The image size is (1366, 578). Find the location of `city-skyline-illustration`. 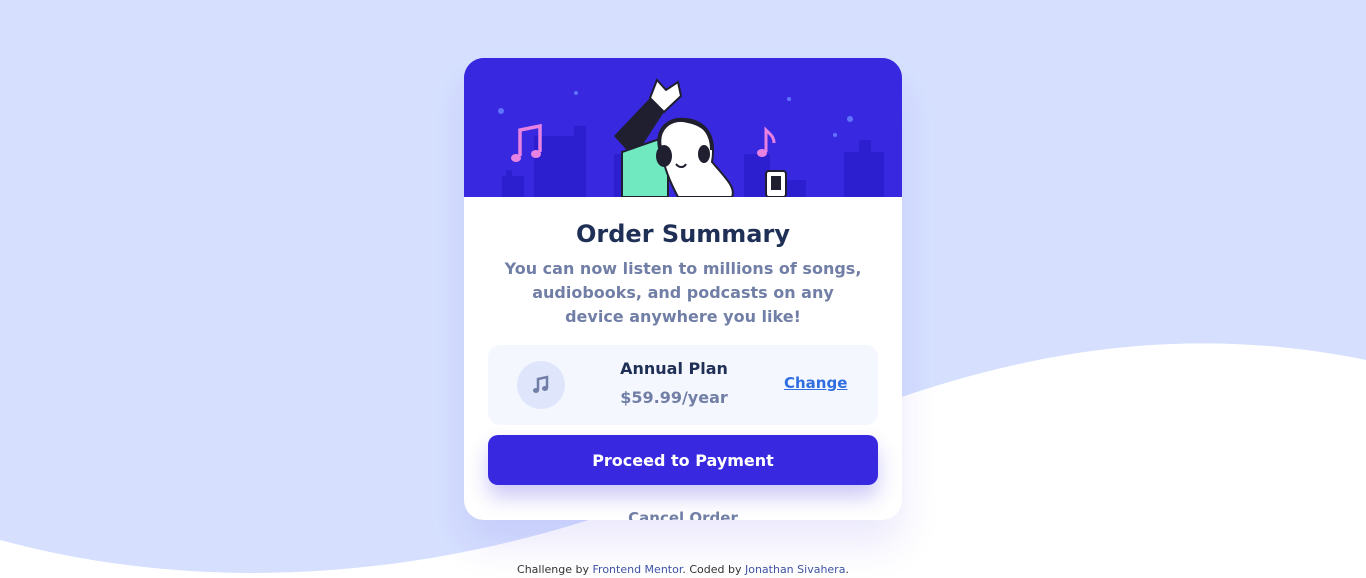

city-skyline-illustration is located at coordinates (683, 127).